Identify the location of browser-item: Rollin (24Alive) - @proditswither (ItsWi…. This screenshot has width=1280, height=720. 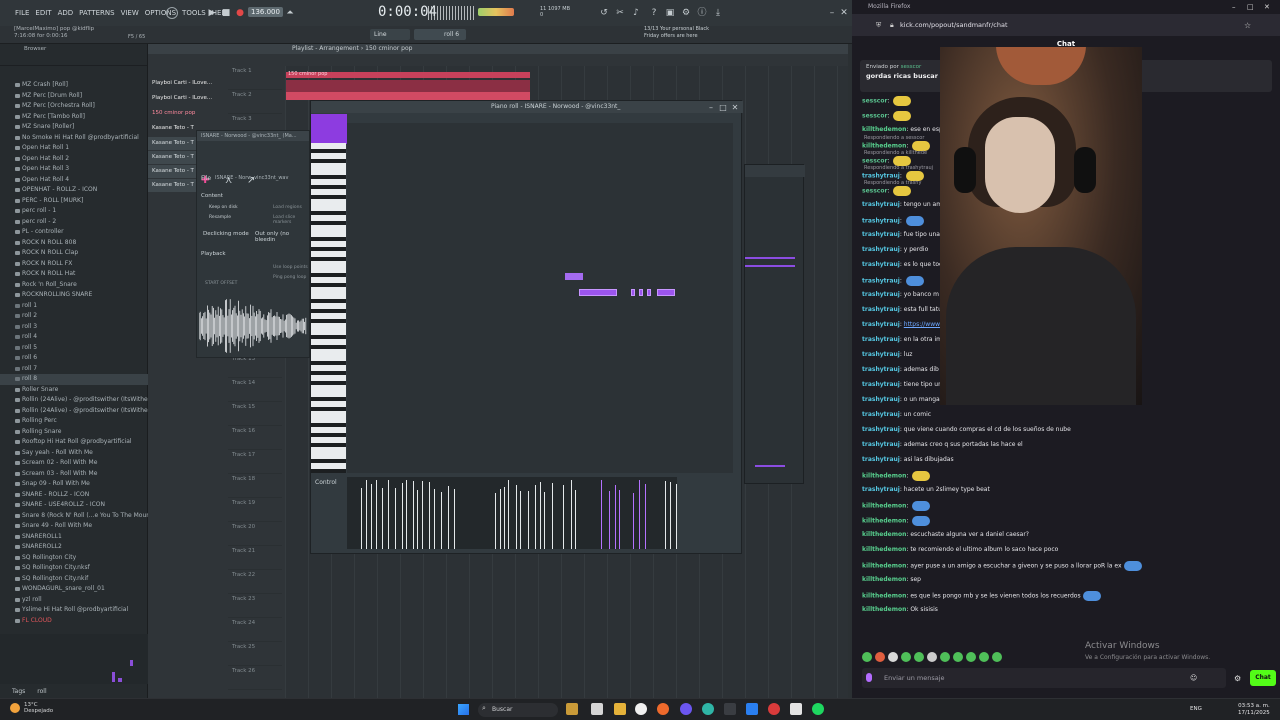
(74, 400).